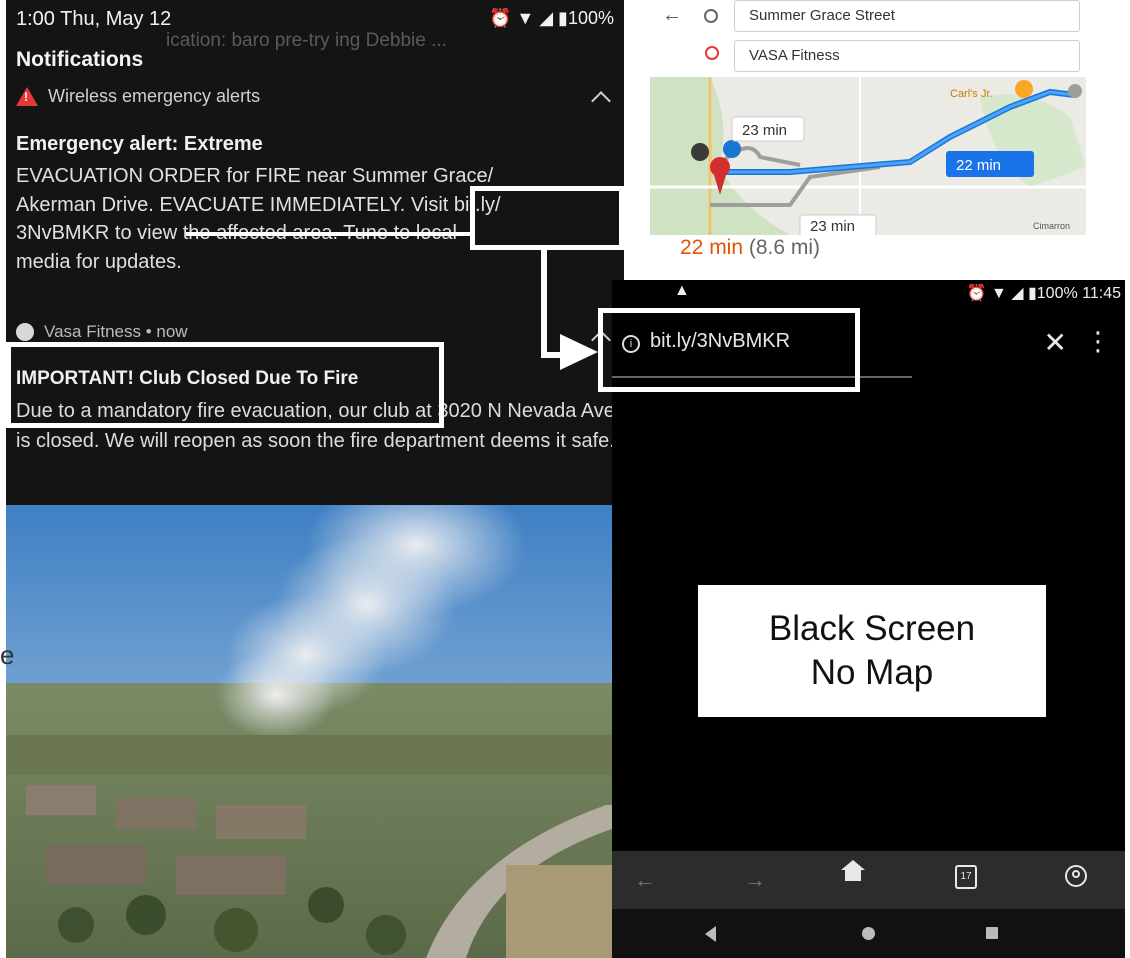 Image resolution: width=1130 pixels, height=958 pixels. Describe the element at coordinates (569, 310) in the screenshot. I see `annotation-arrow` at that location.